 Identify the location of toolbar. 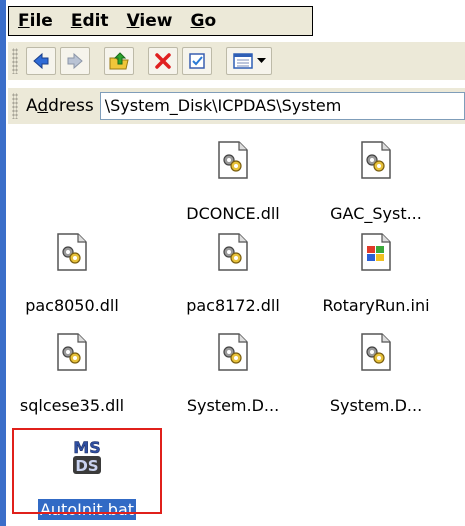
(236, 61).